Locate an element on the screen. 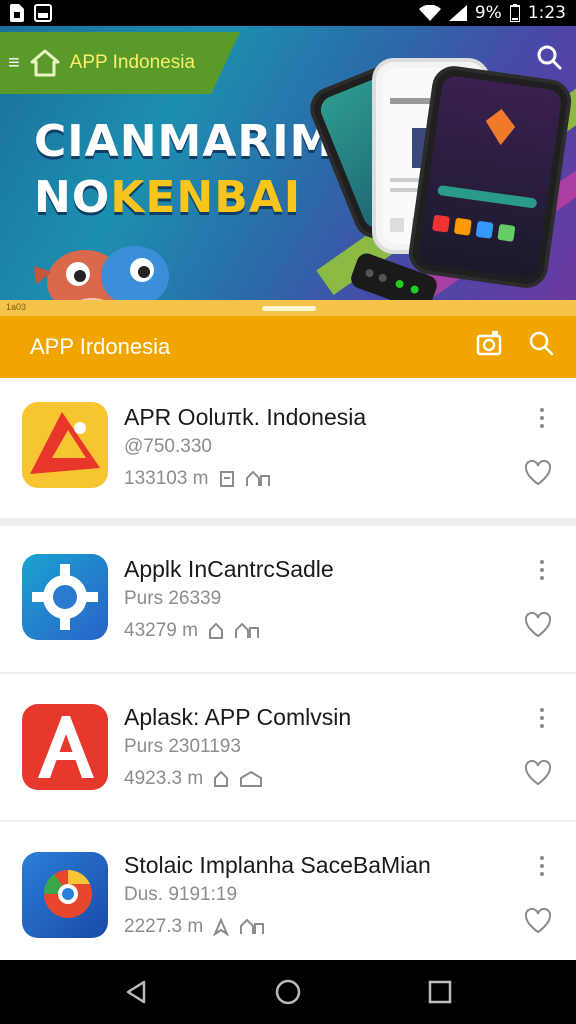  app-name: Applk InCantrcSadle is located at coordinates (229, 569).